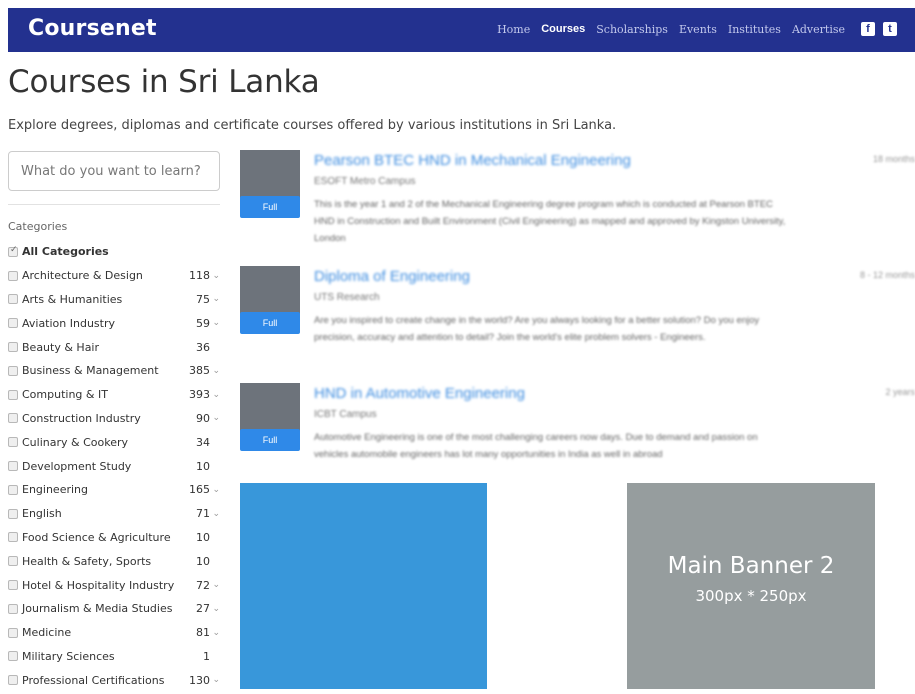  I want to click on category-item: Architecture & Design 118 ⌄, so click(114, 276).